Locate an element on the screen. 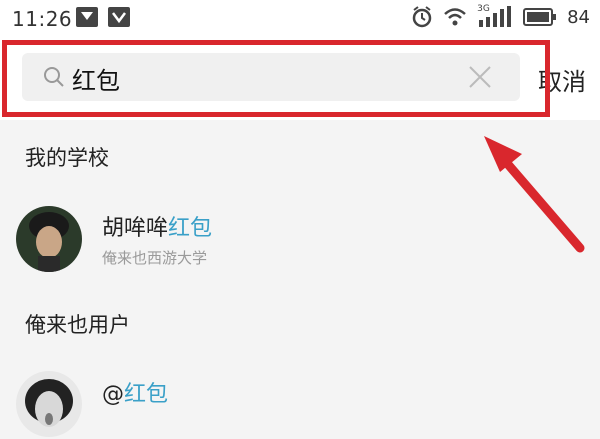 Image resolution: width=600 pixels, height=439 pixels. status-bar: 11:26 3G 84 is located at coordinates (300, 19).